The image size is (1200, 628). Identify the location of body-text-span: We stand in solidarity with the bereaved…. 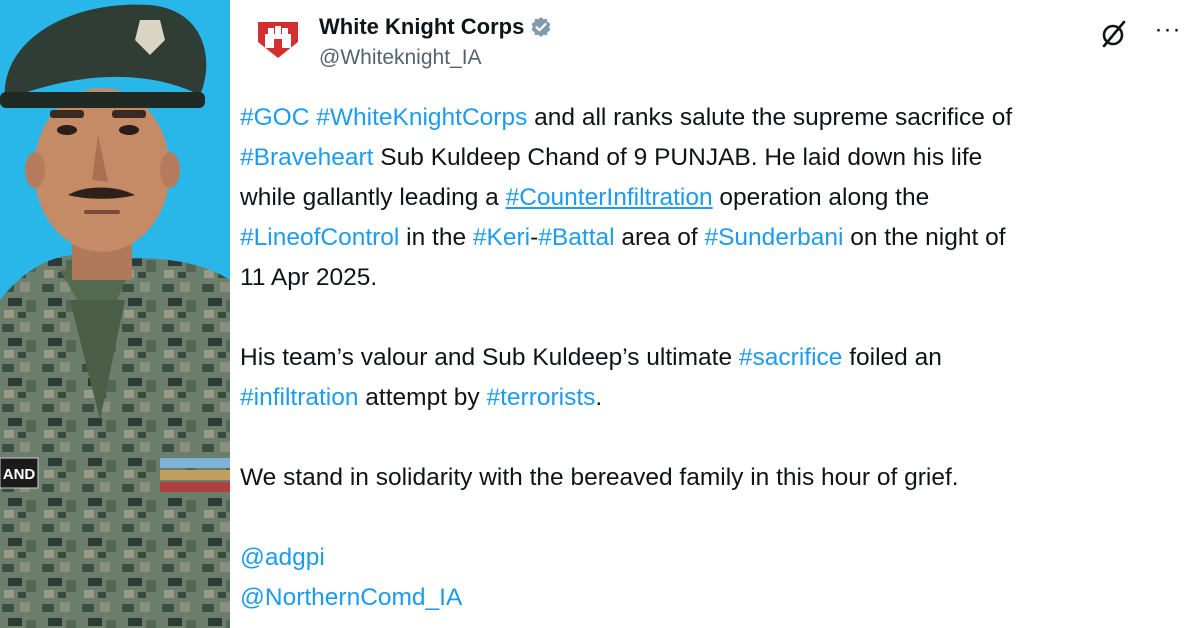
(599, 477).